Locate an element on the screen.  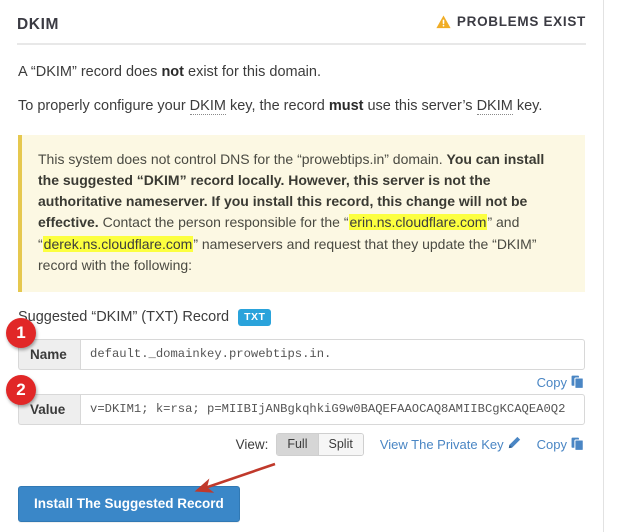
view-mode-segmented-control: Full Split is located at coordinates (320, 444).